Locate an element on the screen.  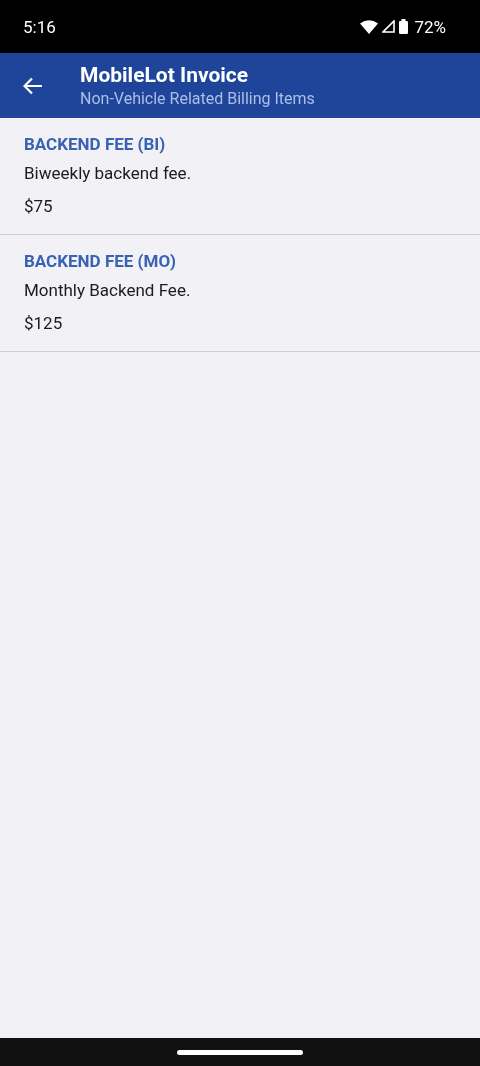
billing-item: BACKEND FEE (BI) Biweekly backend fee. $75 is located at coordinates (240, 176).